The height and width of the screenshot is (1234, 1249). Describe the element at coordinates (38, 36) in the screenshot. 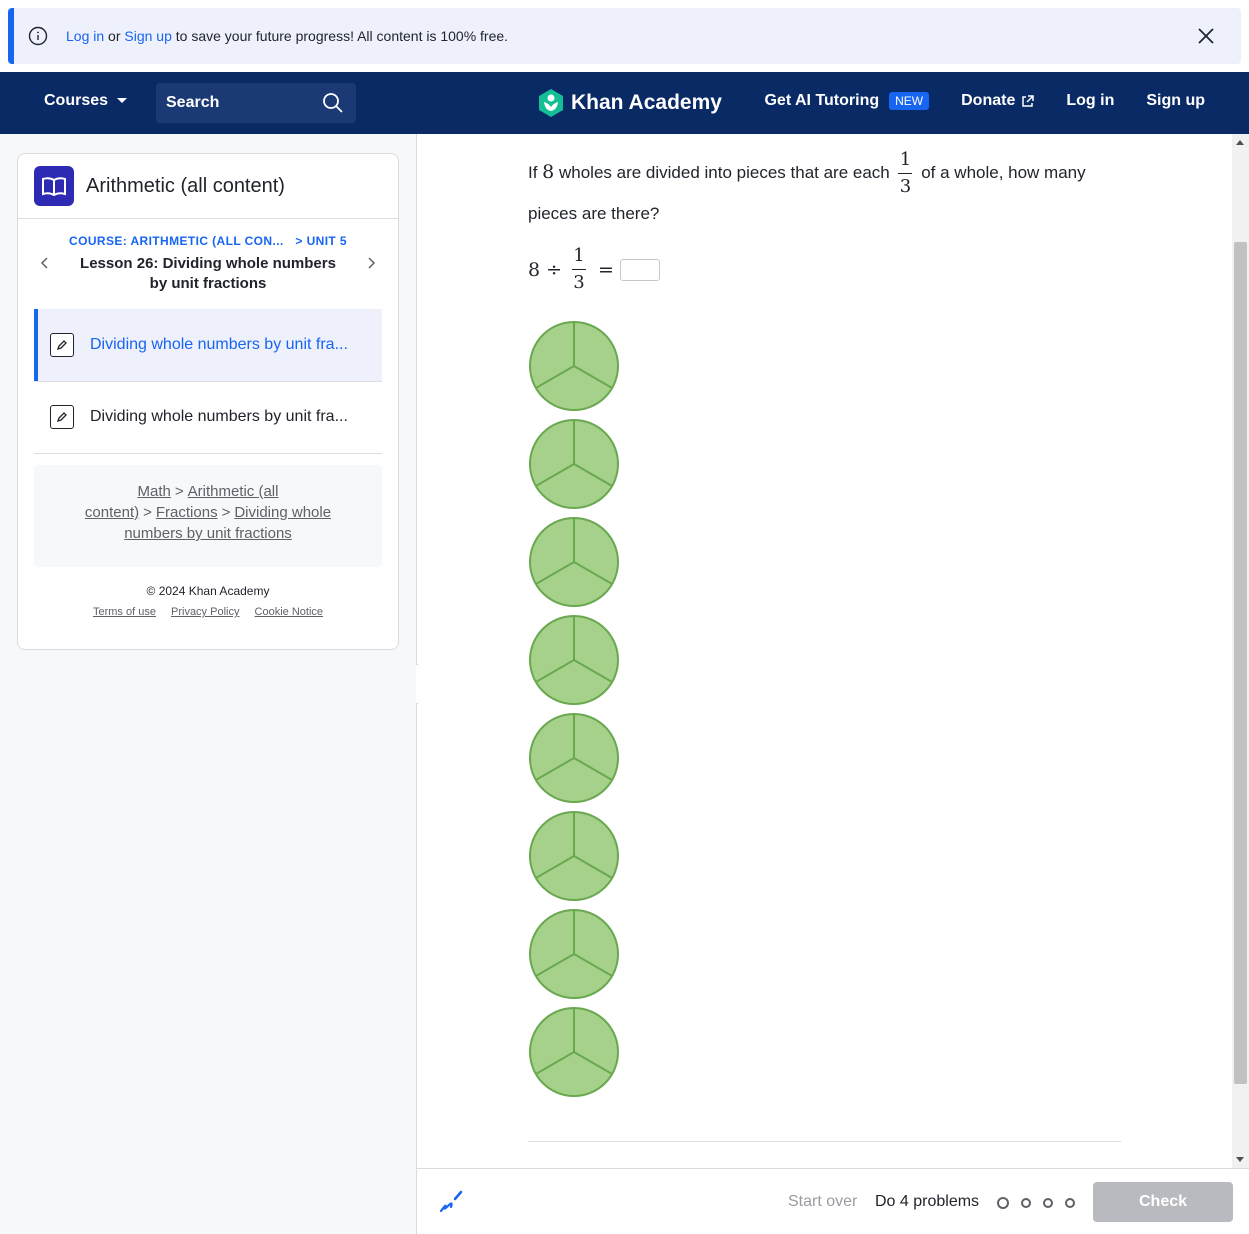

I see `info-icon` at that location.